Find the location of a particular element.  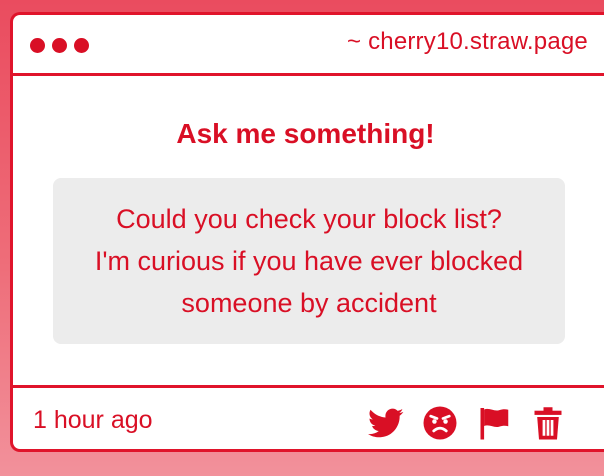

angry-face-icon is located at coordinates (440, 423).